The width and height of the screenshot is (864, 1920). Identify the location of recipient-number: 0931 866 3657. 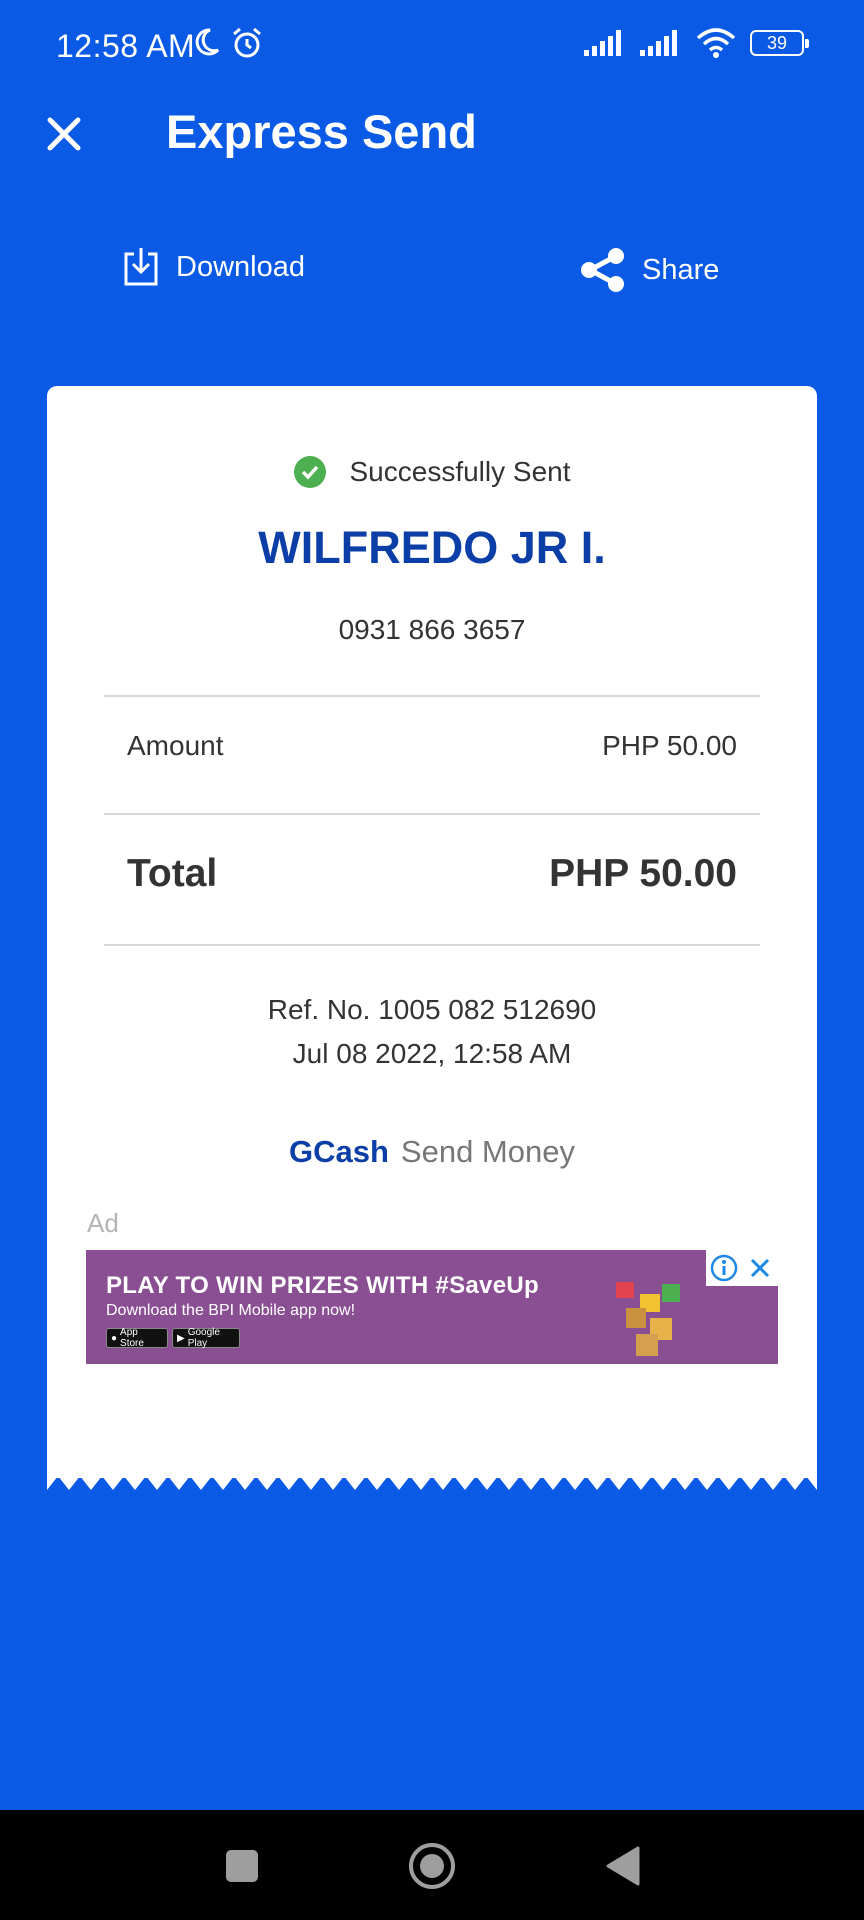
(432, 629).